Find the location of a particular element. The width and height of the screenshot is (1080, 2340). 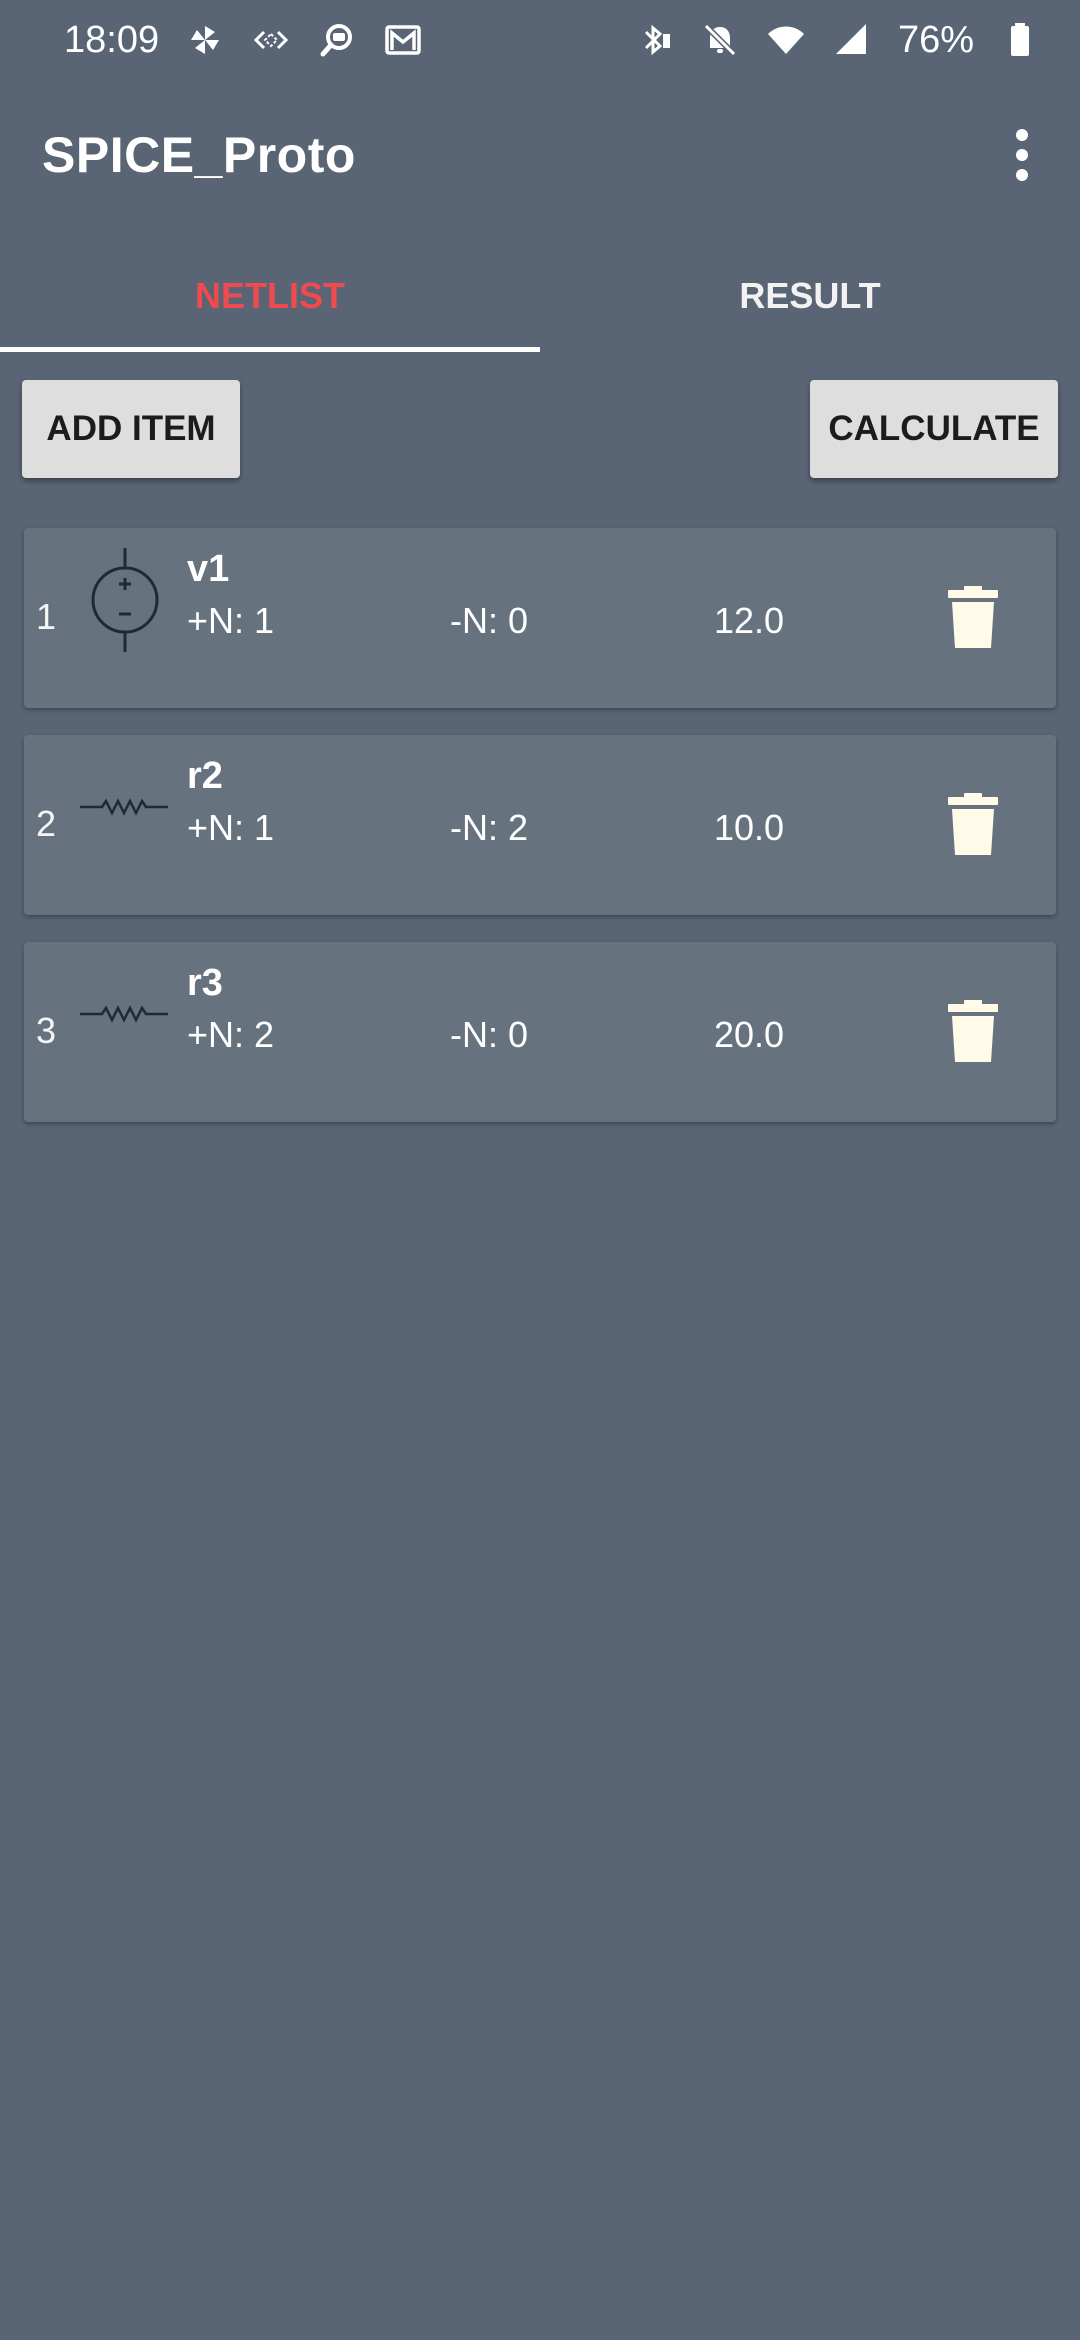

wifi-icon is located at coordinates (786, 40).